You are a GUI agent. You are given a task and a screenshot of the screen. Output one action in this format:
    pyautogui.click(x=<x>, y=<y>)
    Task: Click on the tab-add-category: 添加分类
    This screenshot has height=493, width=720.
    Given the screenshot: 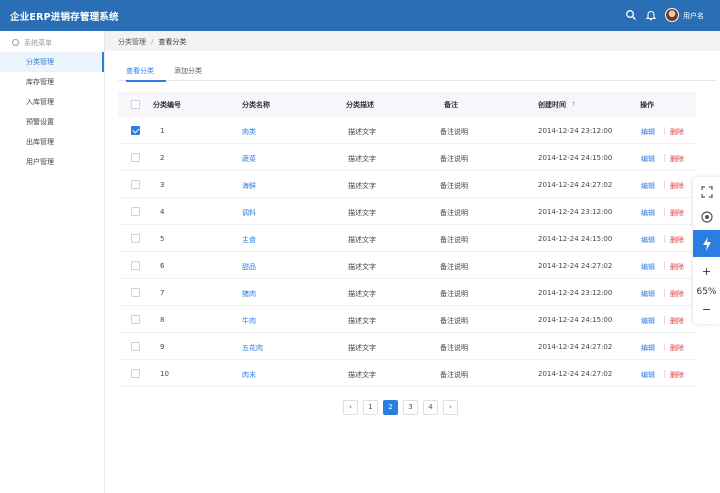 What is the action you would take?
    pyautogui.click(x=188, y=71)
    